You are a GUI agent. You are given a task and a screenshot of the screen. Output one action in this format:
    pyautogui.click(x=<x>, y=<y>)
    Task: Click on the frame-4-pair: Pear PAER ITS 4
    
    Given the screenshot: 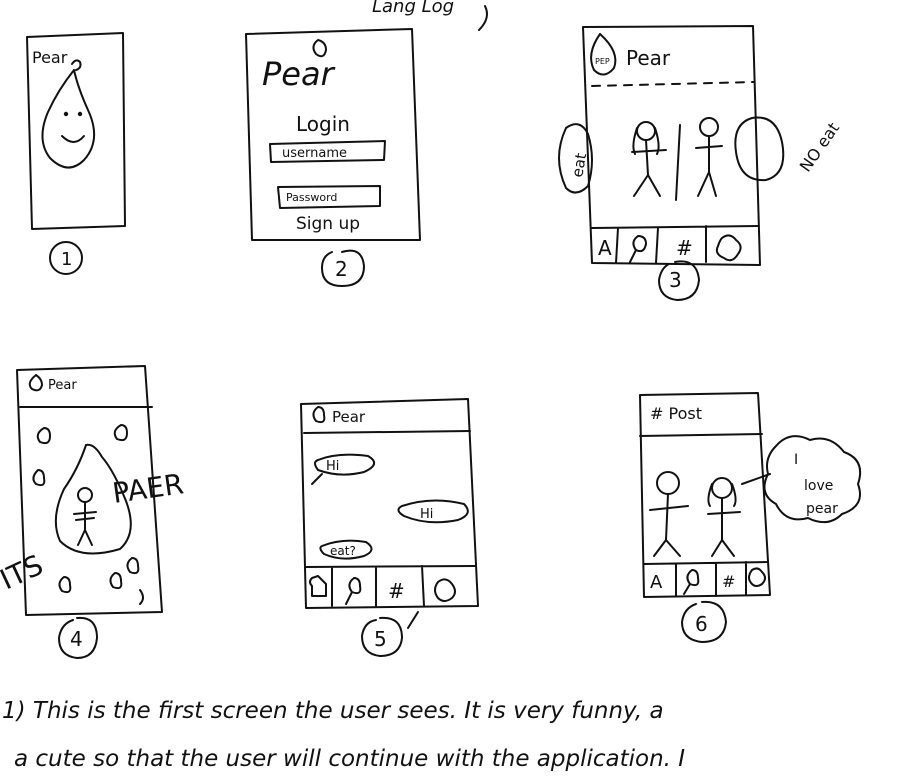 What is the action you would take?
    pyautogui.click(x=93, y=512)
    